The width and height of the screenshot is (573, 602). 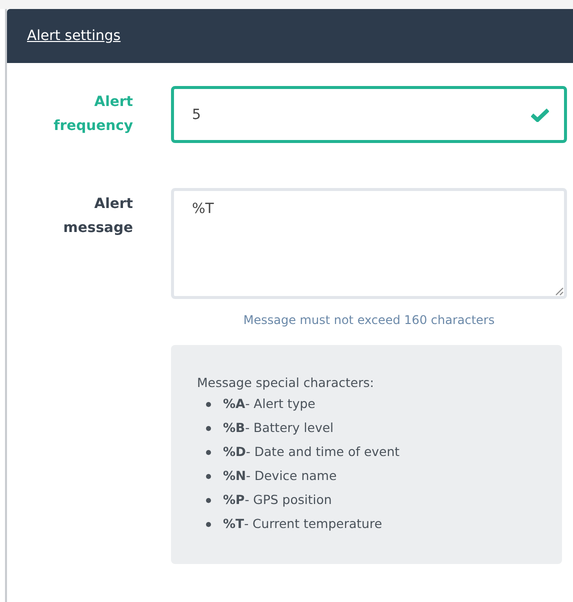 What do you see at coordinates (74, 36) in the screenshot?
I see `panel-title: Alert settings` at bounding box center [74, 36].